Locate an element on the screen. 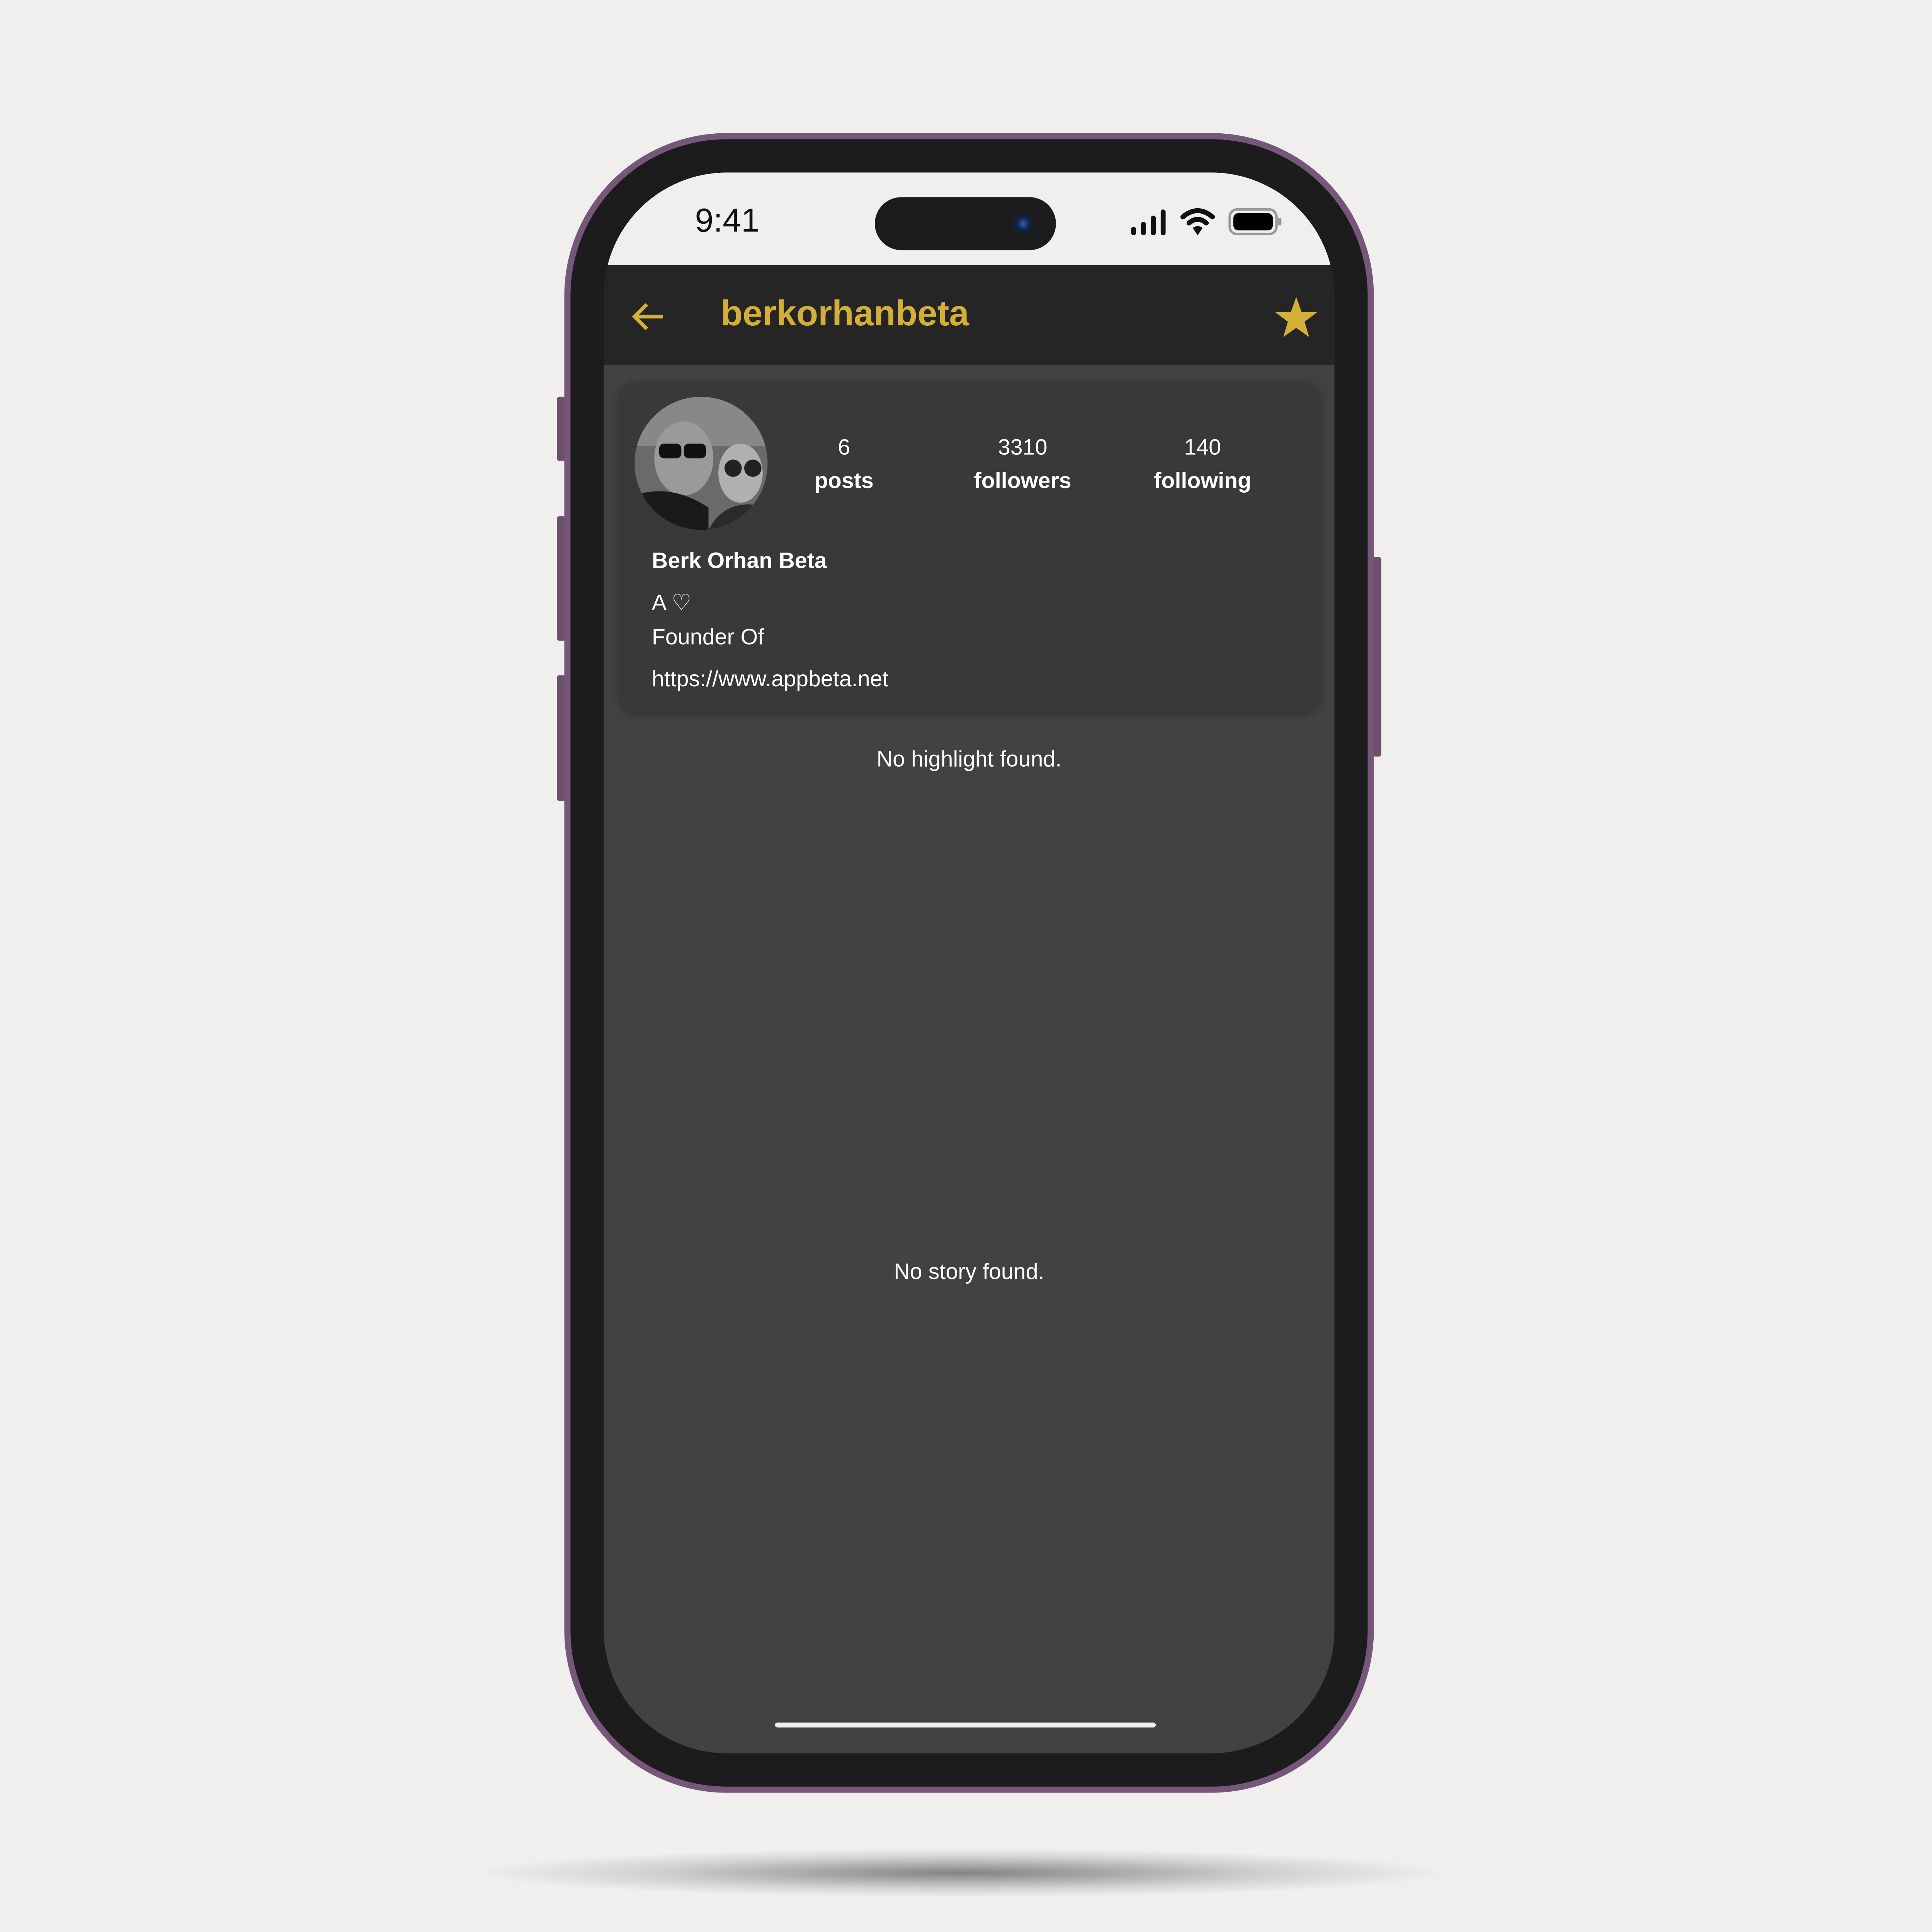  star-icon is located at coordinates (1296, 317).